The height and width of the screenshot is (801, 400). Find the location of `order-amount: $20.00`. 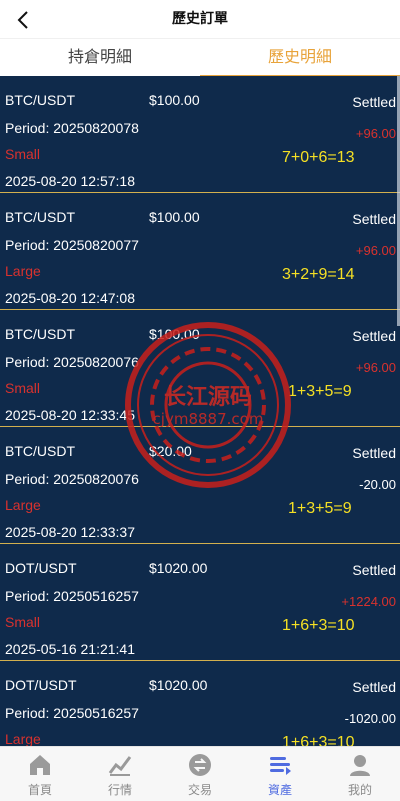

order-amount: $20.00 is located at coordinates (170, 451).